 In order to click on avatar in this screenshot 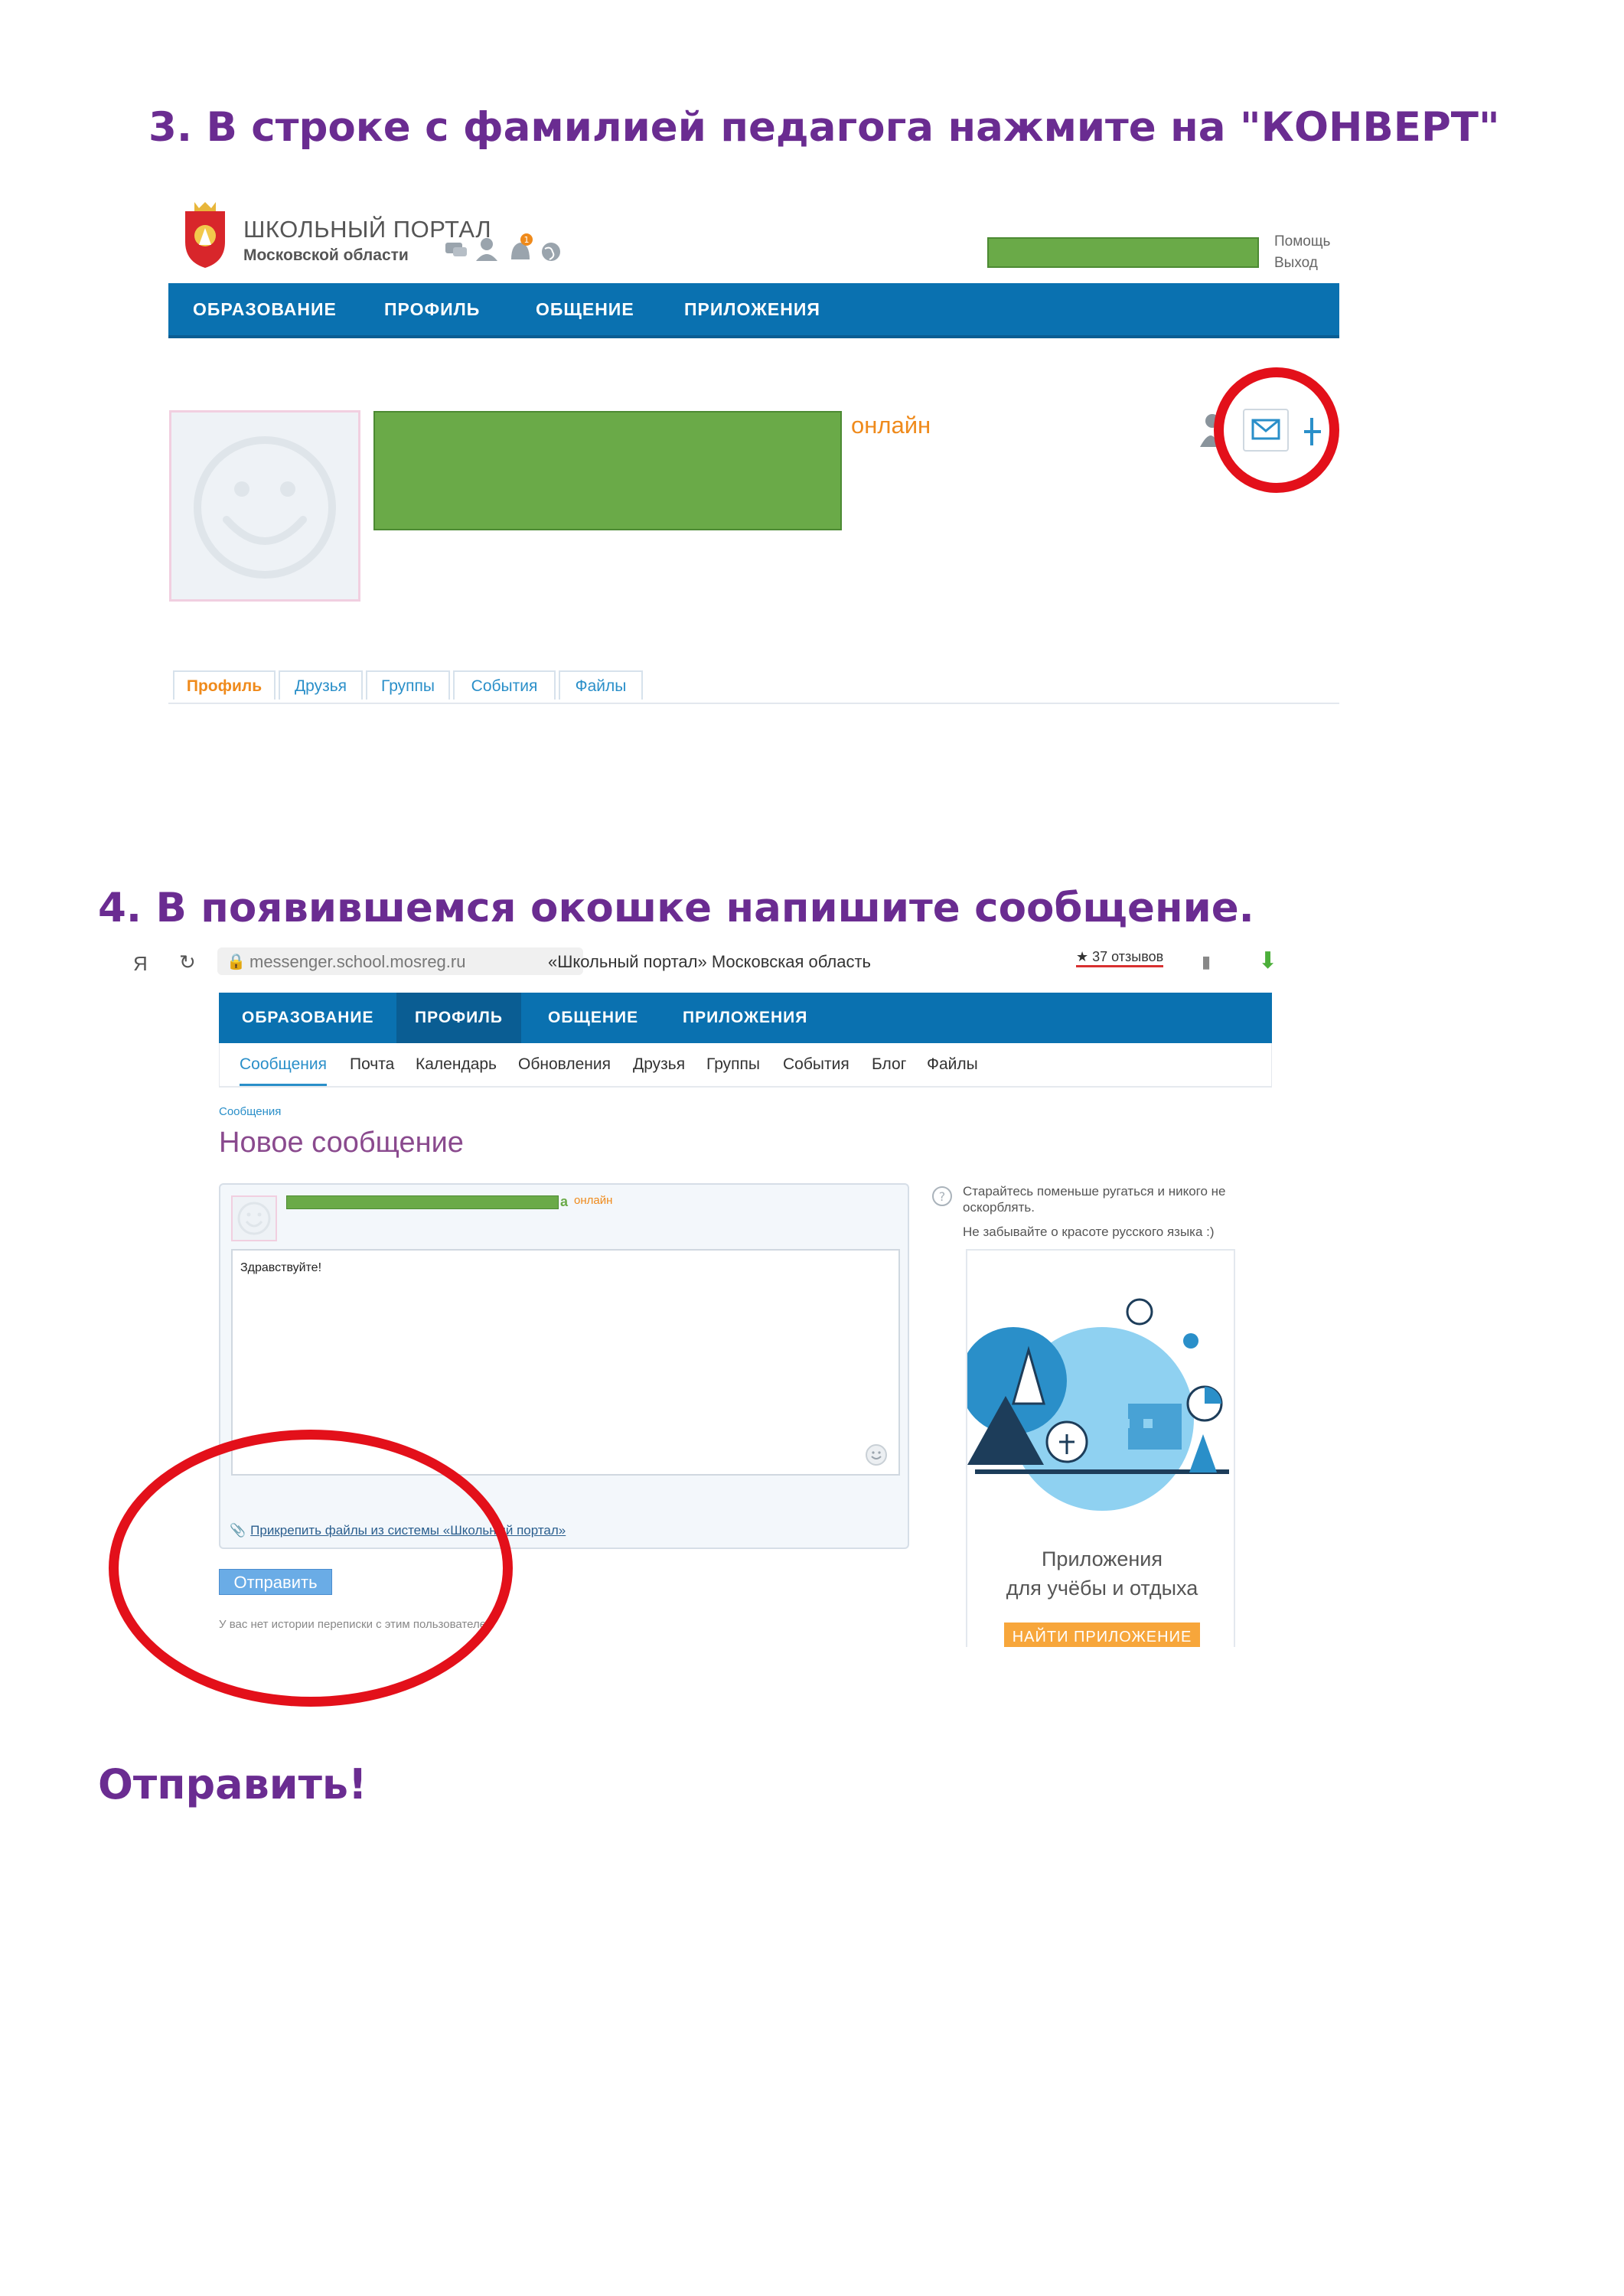, I will do `click(265, 506)`.